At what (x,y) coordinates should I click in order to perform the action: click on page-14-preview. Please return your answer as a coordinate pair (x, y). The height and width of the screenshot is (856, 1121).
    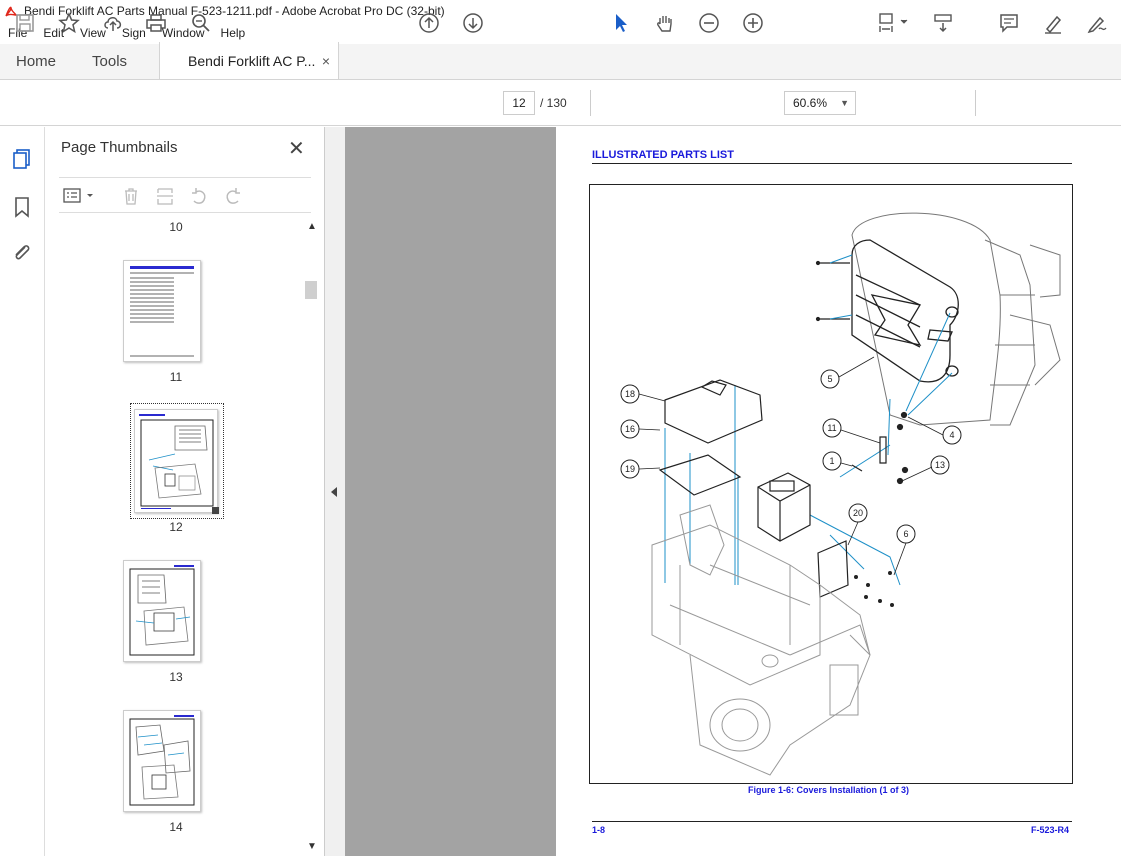
    Looking at the image, I should click on (162, 760).